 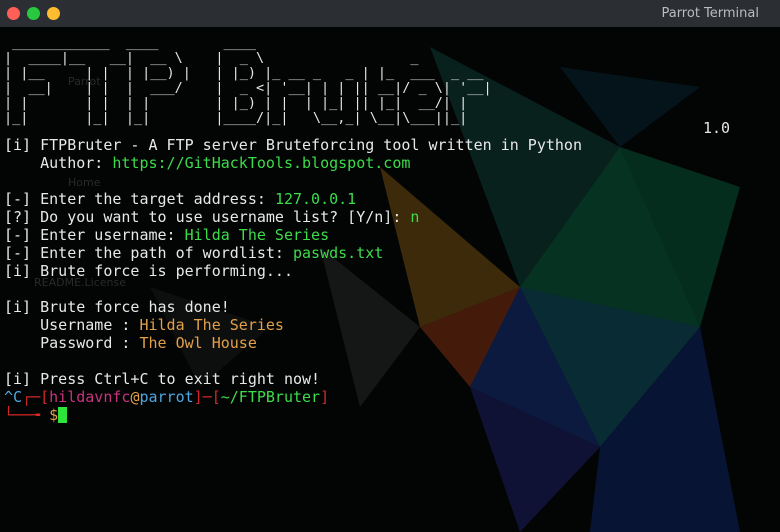 I want to click on author-label: Author:, so click(x=58, y=163).